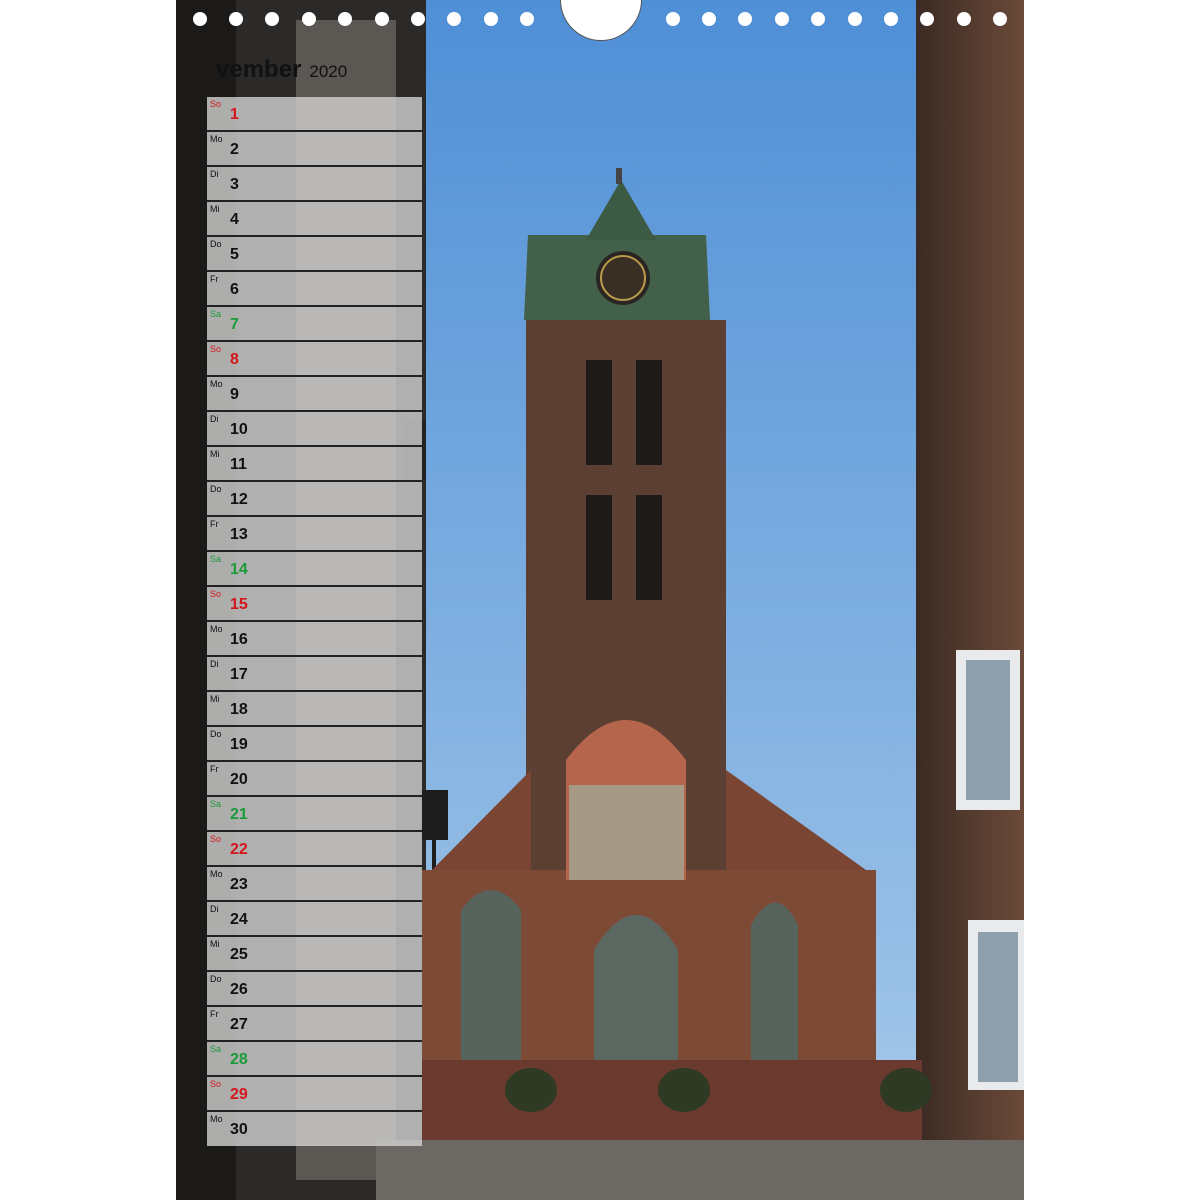 Image resolution: width=1200 pixels, height=1200 pixels. I want to click on day-row: Di 3, so click(314, 184).